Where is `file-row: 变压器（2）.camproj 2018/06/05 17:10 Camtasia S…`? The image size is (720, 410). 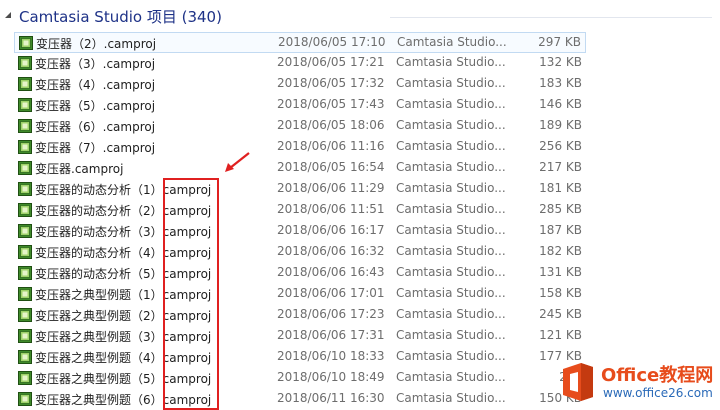 file-row: 变压器（2）.camproj 2018/06/05 17:10 Camtasia S… is located at coordinates (300, 42).